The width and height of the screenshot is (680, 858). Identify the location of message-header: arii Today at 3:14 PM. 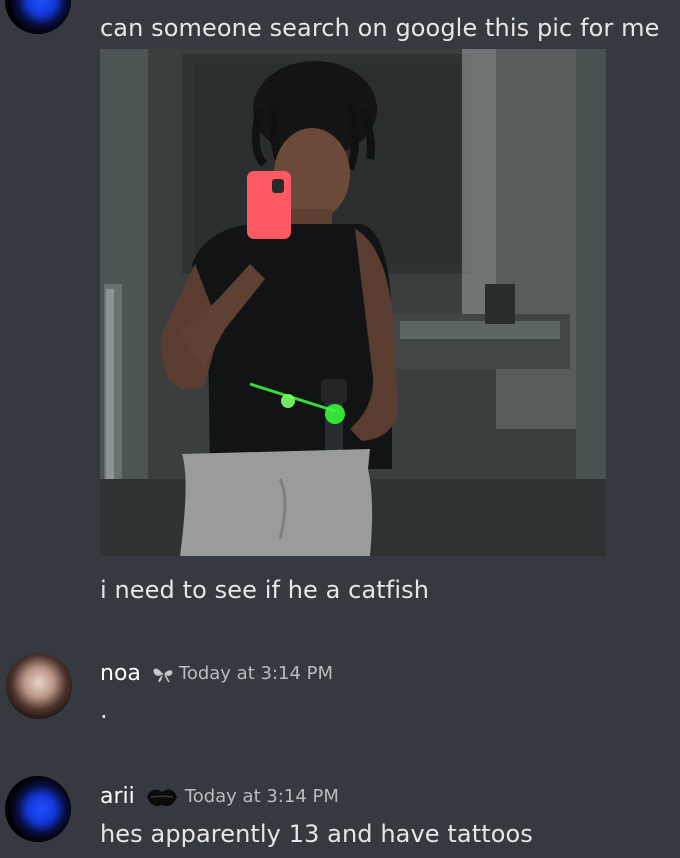
(219, 796).